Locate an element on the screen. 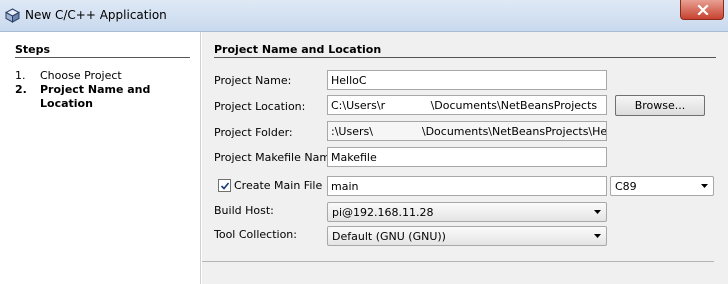 This screenshot has height=284, width=728. section-title: Project Name and Location is located at coordinates (298, 49).